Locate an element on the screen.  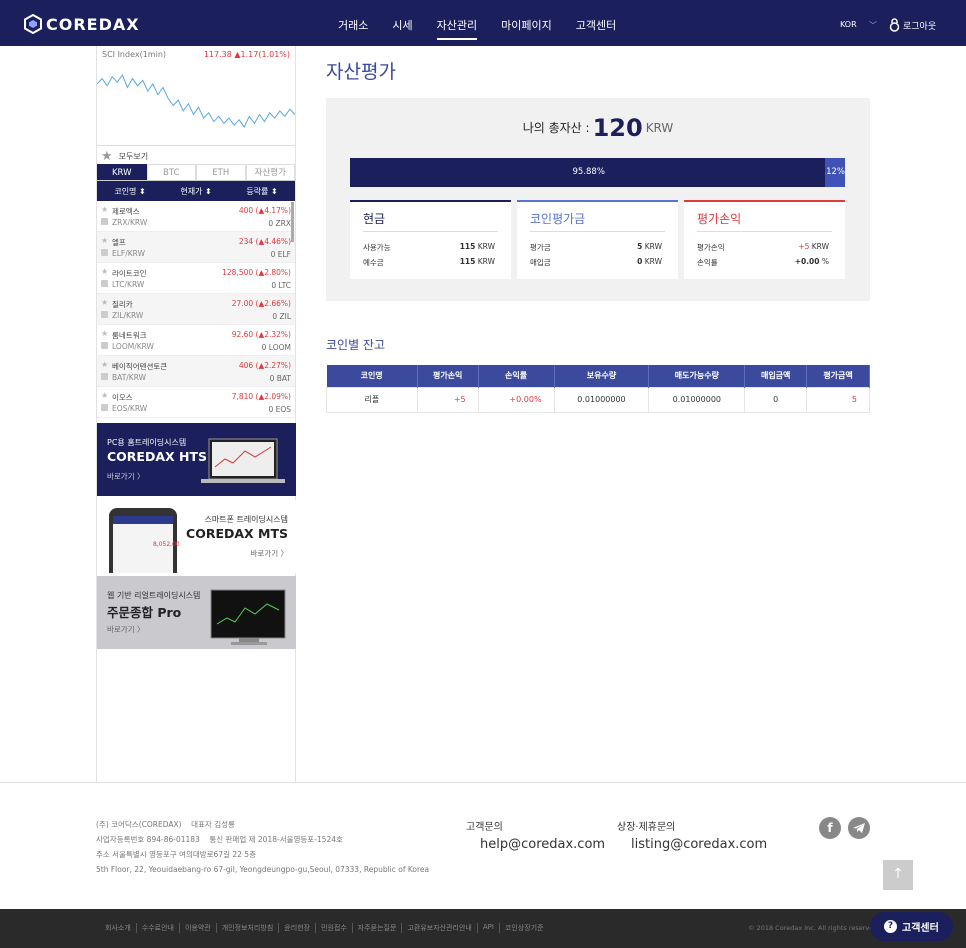
telegram-icon is located at coordinates (859, 828).